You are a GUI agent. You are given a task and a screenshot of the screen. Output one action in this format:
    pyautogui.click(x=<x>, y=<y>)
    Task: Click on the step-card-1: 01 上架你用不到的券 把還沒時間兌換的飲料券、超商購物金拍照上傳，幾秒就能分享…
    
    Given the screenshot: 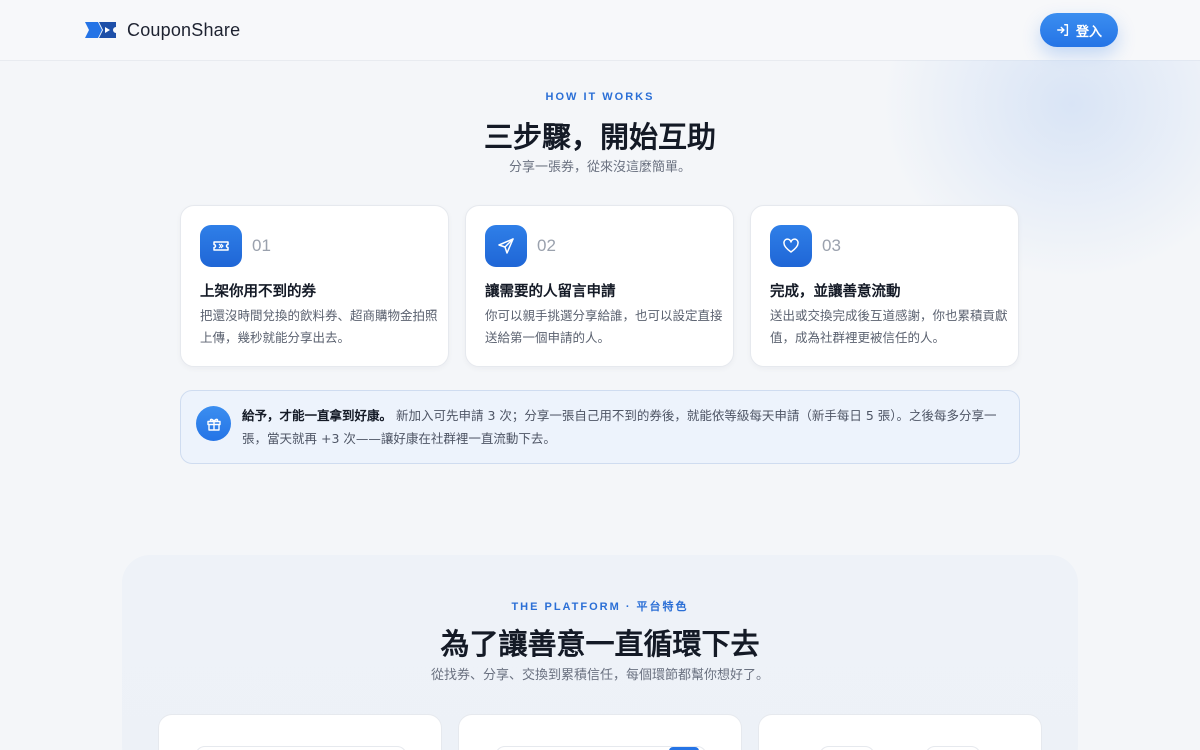 What is the action you would take?
    pyautogui.click(x=314, y=286)
    